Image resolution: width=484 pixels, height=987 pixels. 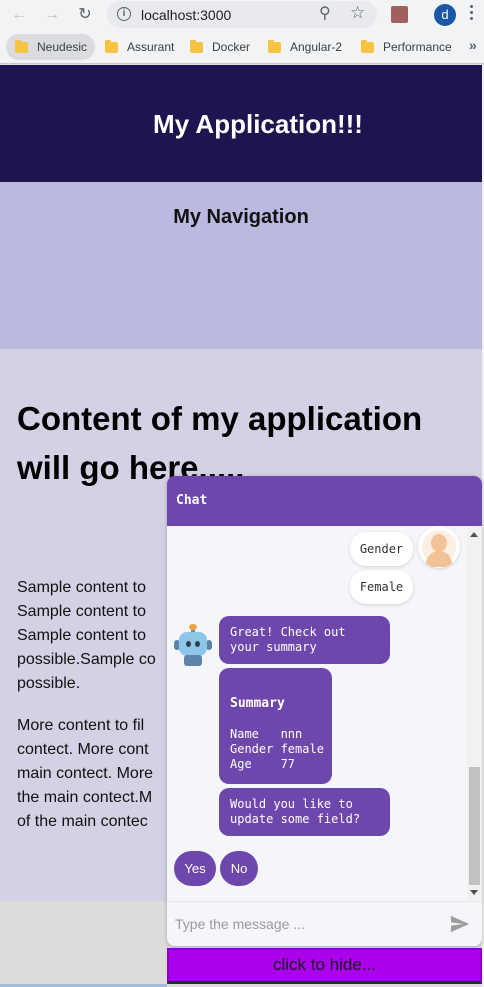 What do you see at coordinates (231, 47) in the screenshot?
I see `bookmark-label: Docker` at bounding box center [231, 47].